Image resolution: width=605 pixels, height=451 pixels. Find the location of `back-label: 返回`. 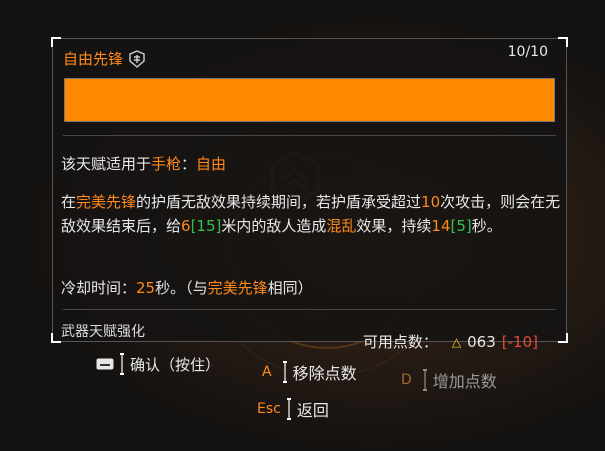

back-label: 返回 is located at coordinates (312, 410).